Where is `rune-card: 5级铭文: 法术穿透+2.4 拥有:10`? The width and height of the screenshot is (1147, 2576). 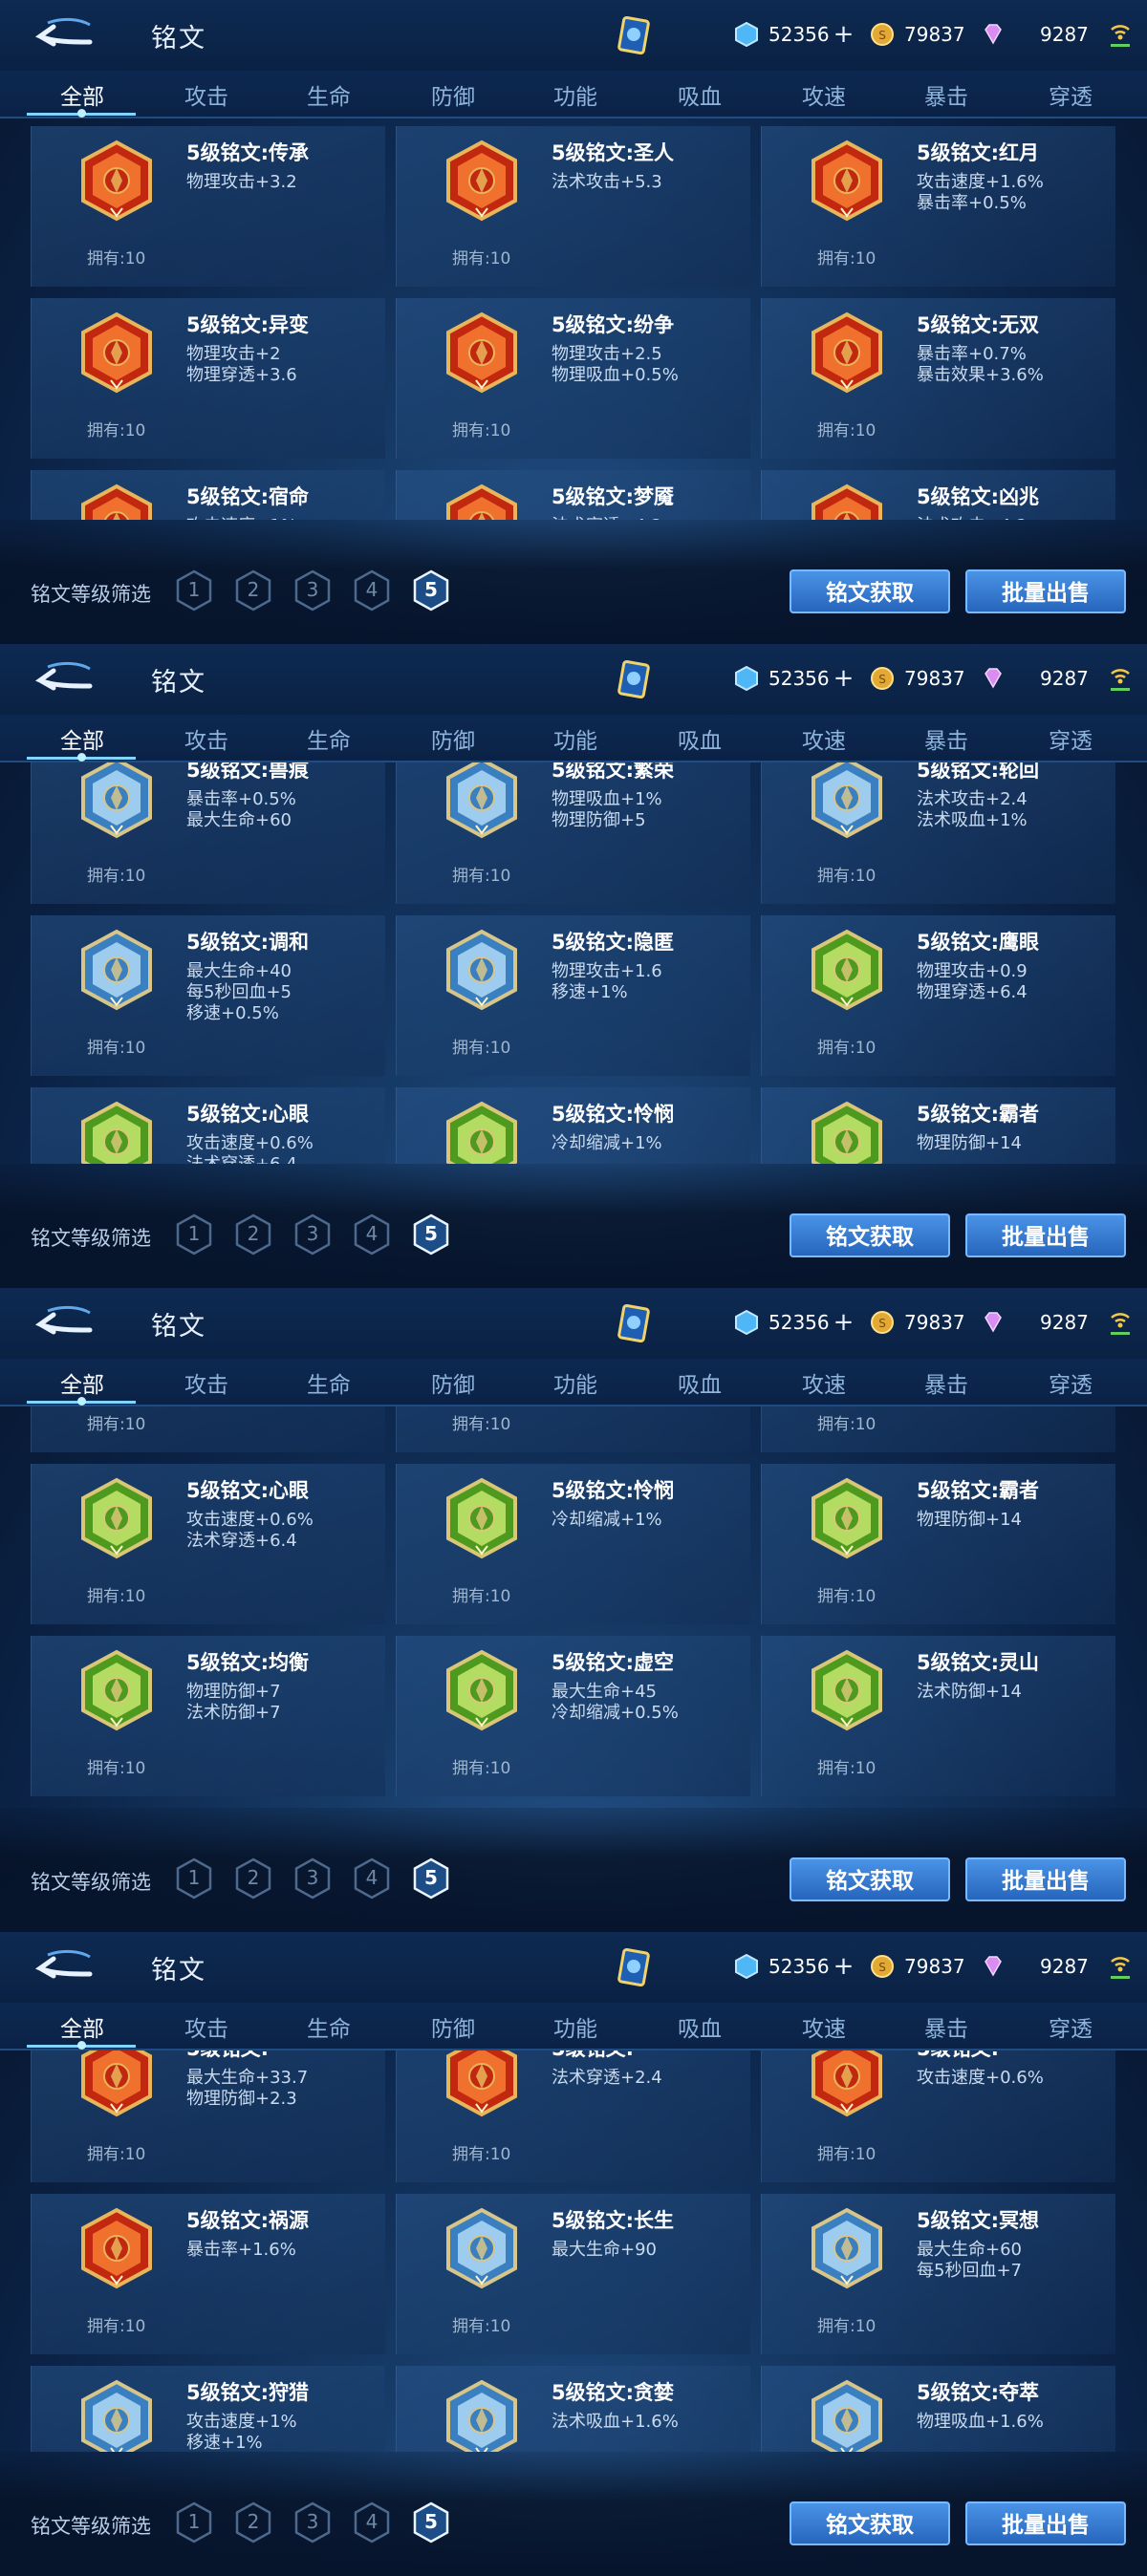 rune-card: 5级铭文: 法术穿透+2.4 拥有:10 is located at coordinates (573, 2116).